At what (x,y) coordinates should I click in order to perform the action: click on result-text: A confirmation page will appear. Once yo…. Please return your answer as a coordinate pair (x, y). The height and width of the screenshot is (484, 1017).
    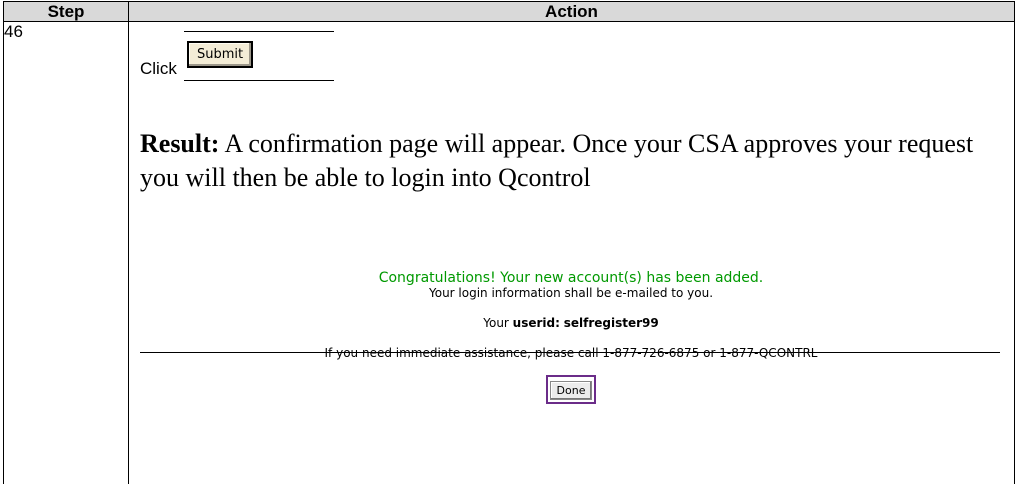
    Looking at the image, I should click on (557, 160).